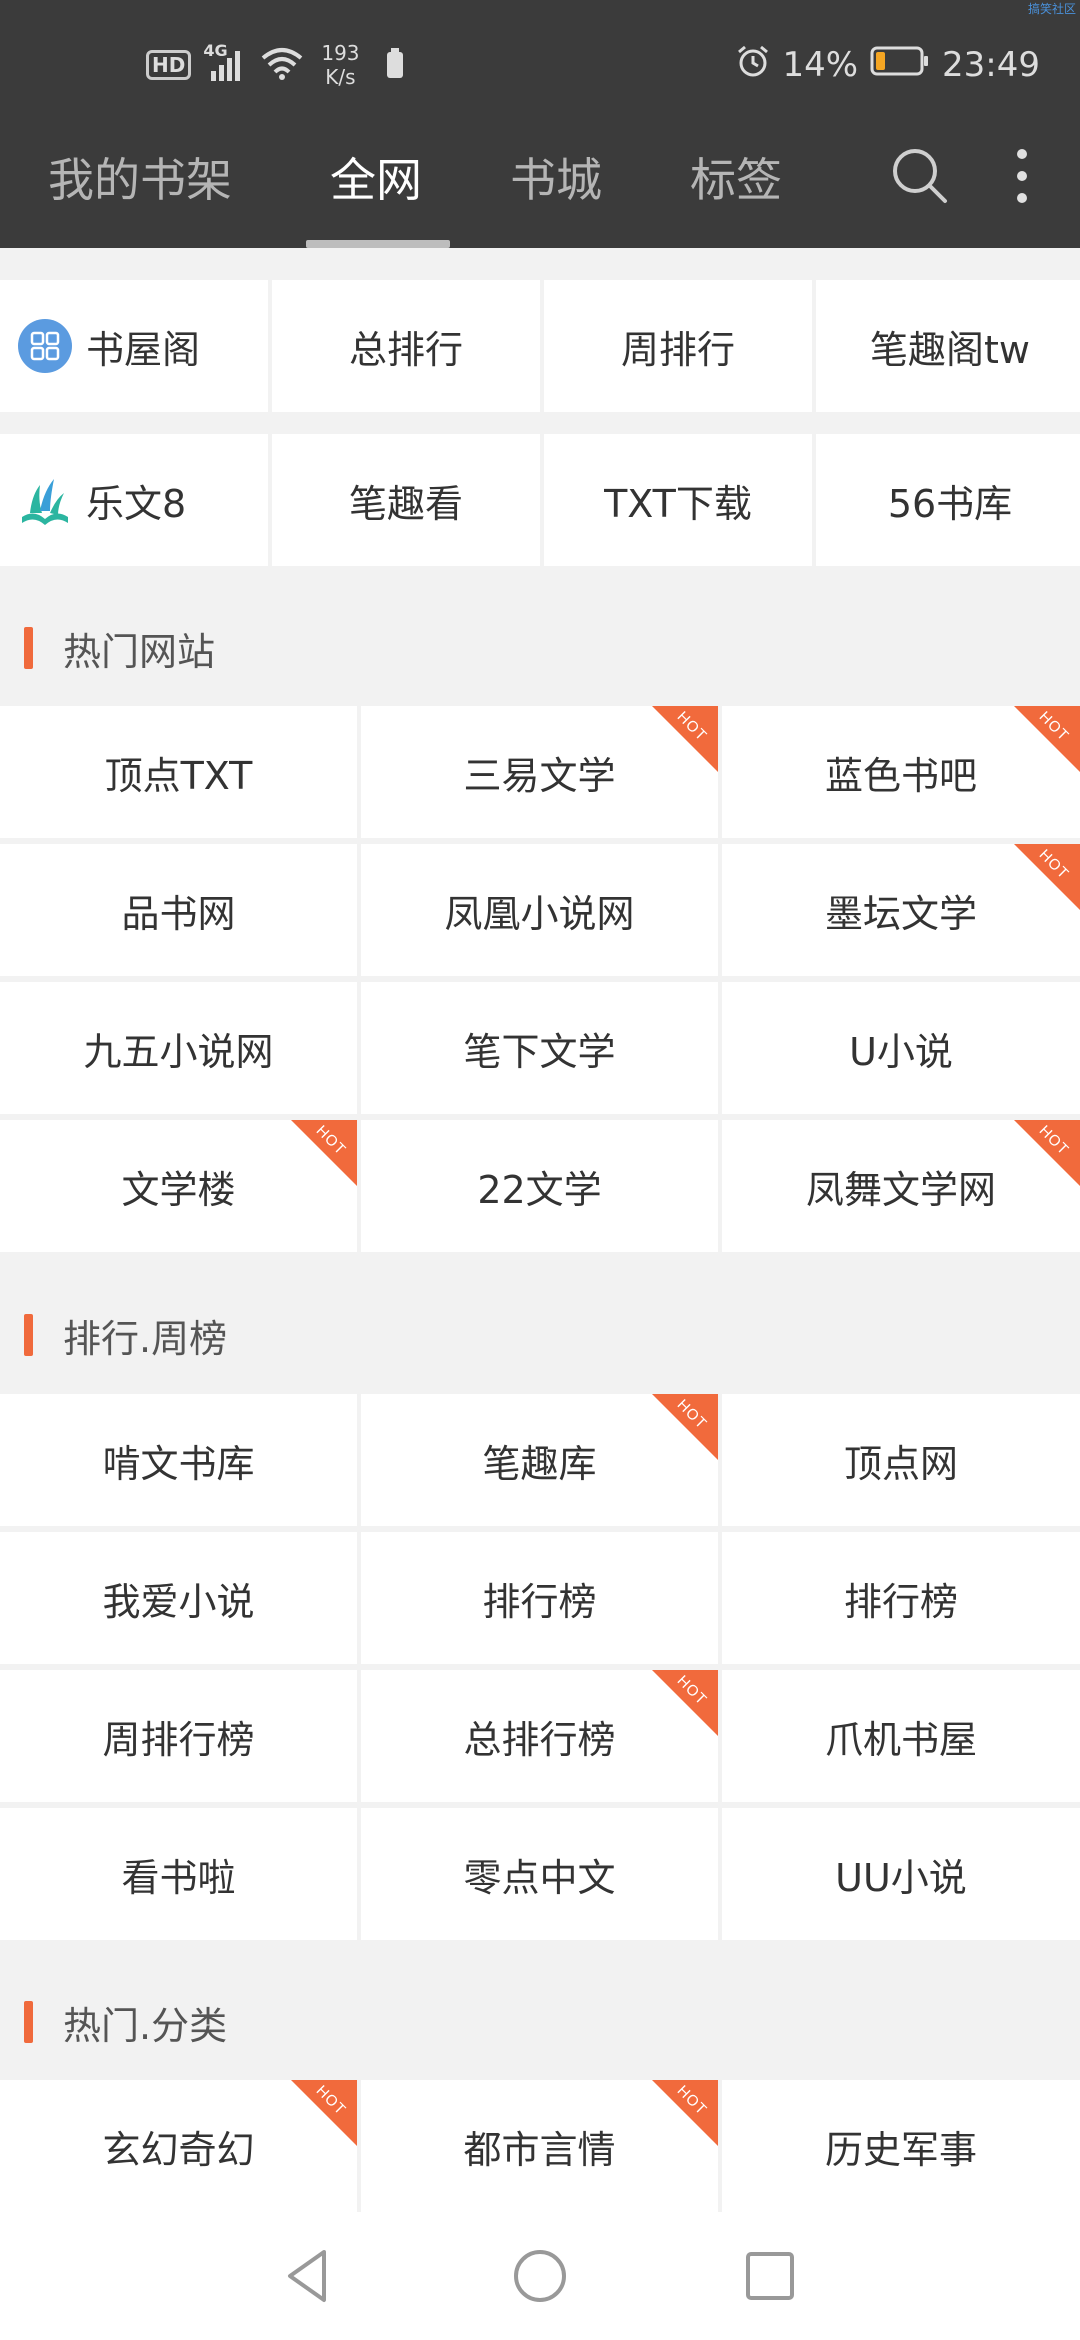 The image size is (1080, 2340). Describe the element at coordinates (143, 349) in the screenshot. I see `quick-link-label: 书屋阁` at that location.